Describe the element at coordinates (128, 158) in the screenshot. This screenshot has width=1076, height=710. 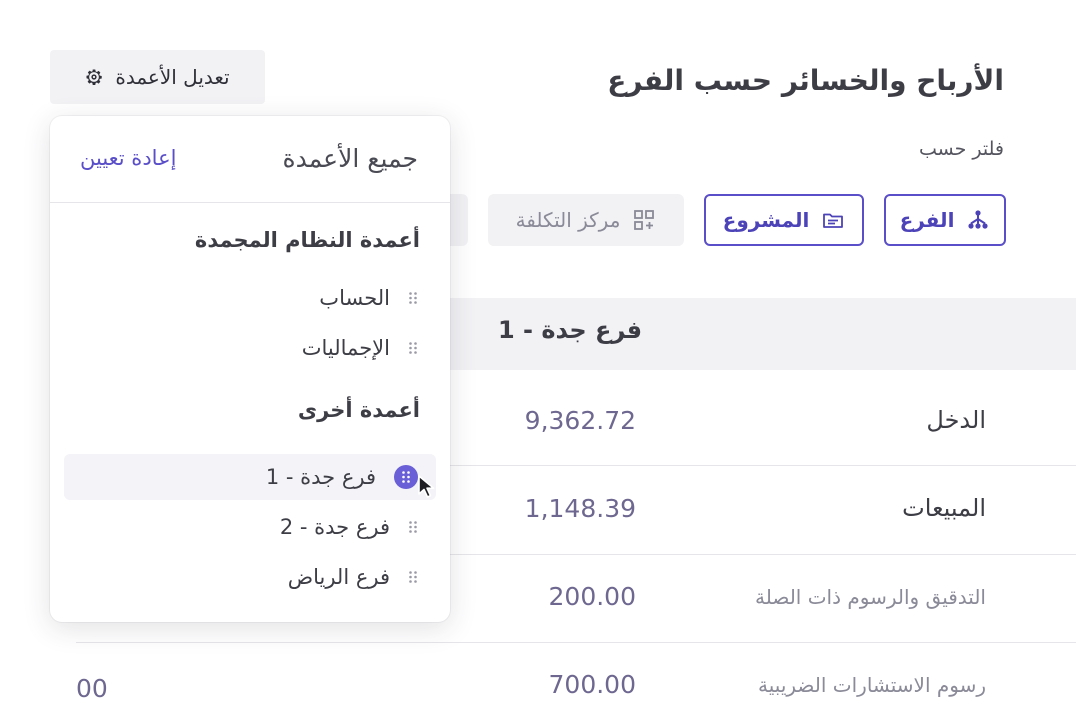
I see `reset-button: إعادة تعيين` at that location.